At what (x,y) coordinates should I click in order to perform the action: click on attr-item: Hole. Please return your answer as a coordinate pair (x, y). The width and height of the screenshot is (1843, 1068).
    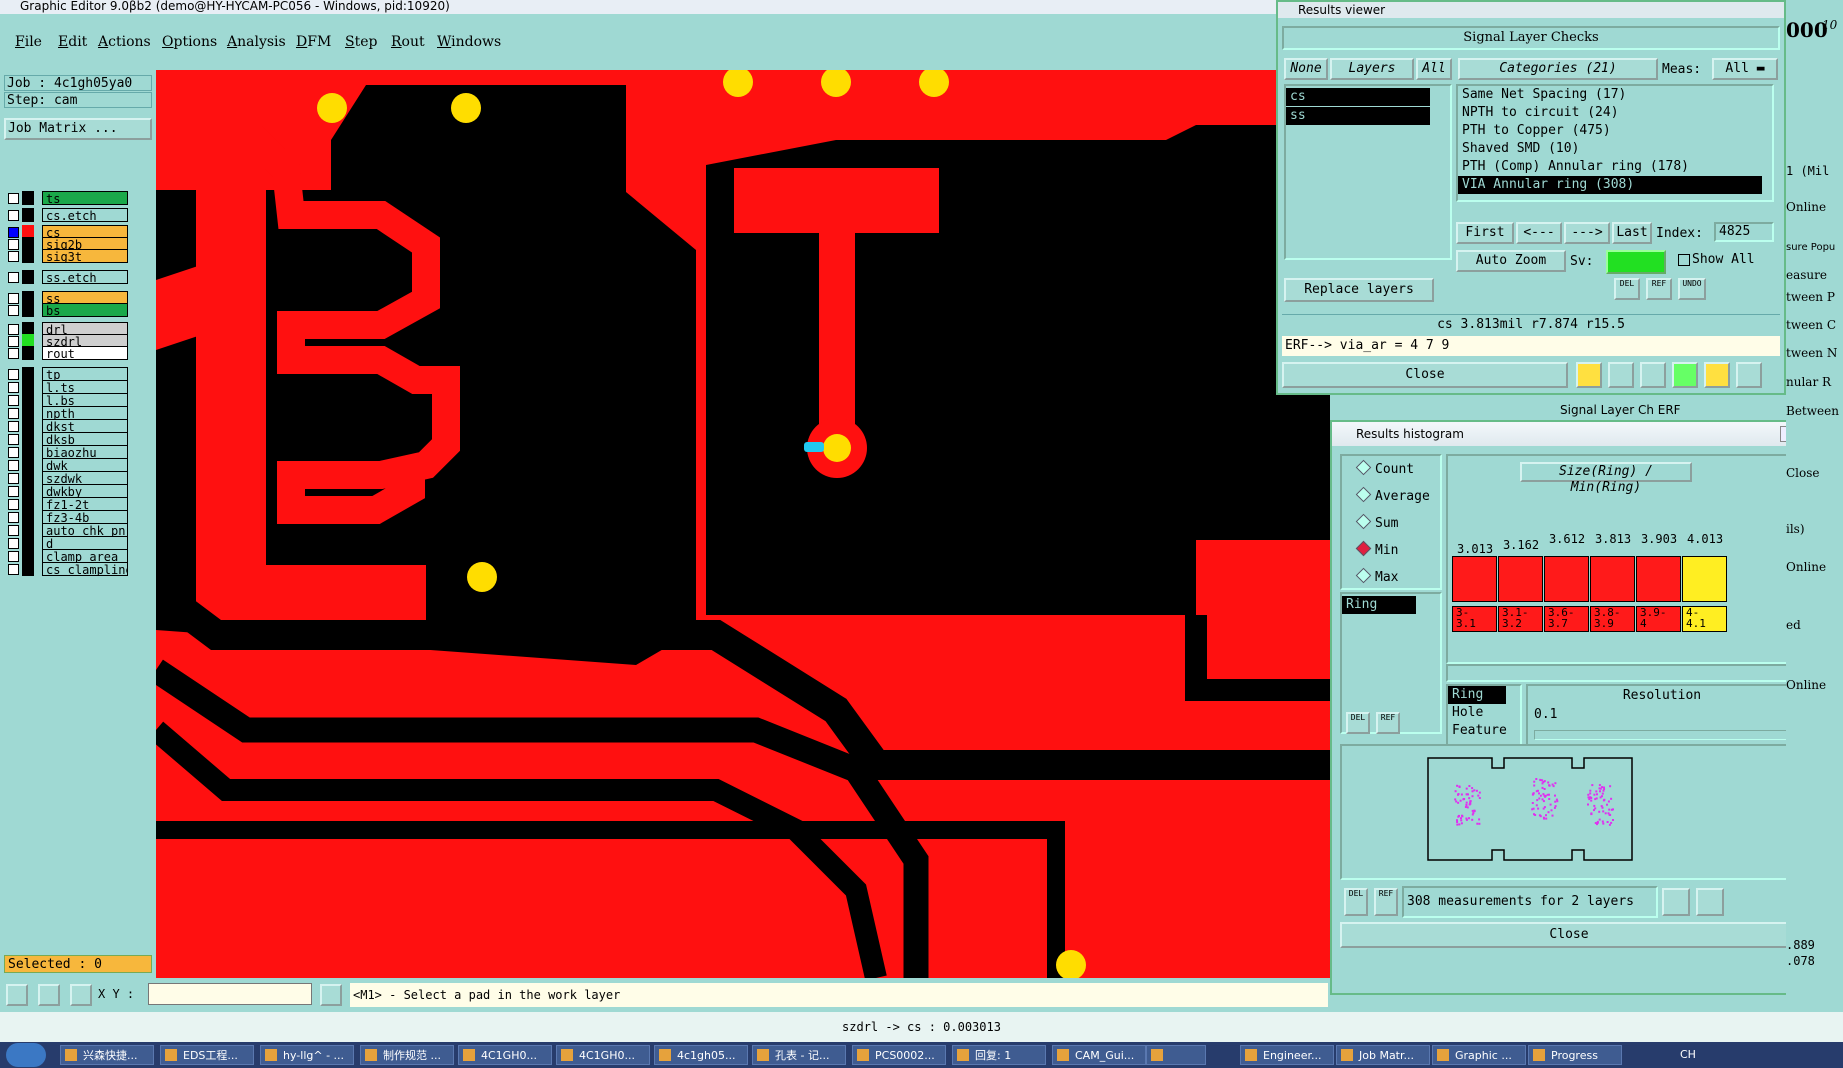
    Looking at the image, I should click on (1484, 713).